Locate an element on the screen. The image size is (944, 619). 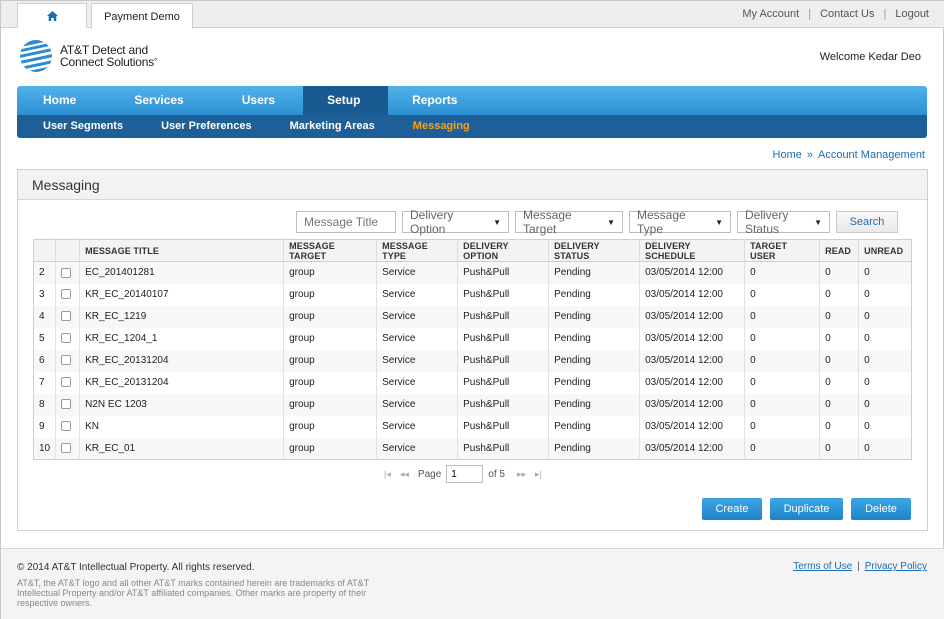
create-button: Create is located at coordinates (732, 509).